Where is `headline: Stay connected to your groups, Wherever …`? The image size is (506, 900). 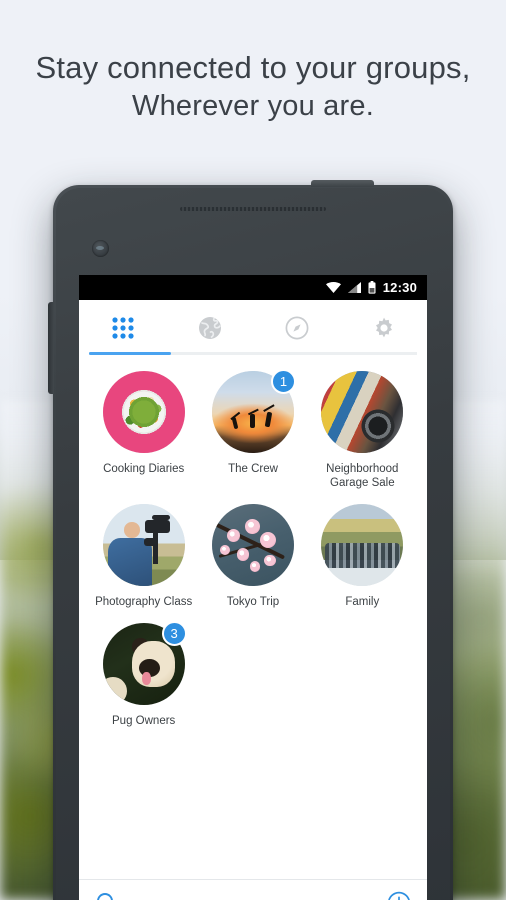 headline: Stay connected to your groups, Wherever … is located at coordinates (253, 86).